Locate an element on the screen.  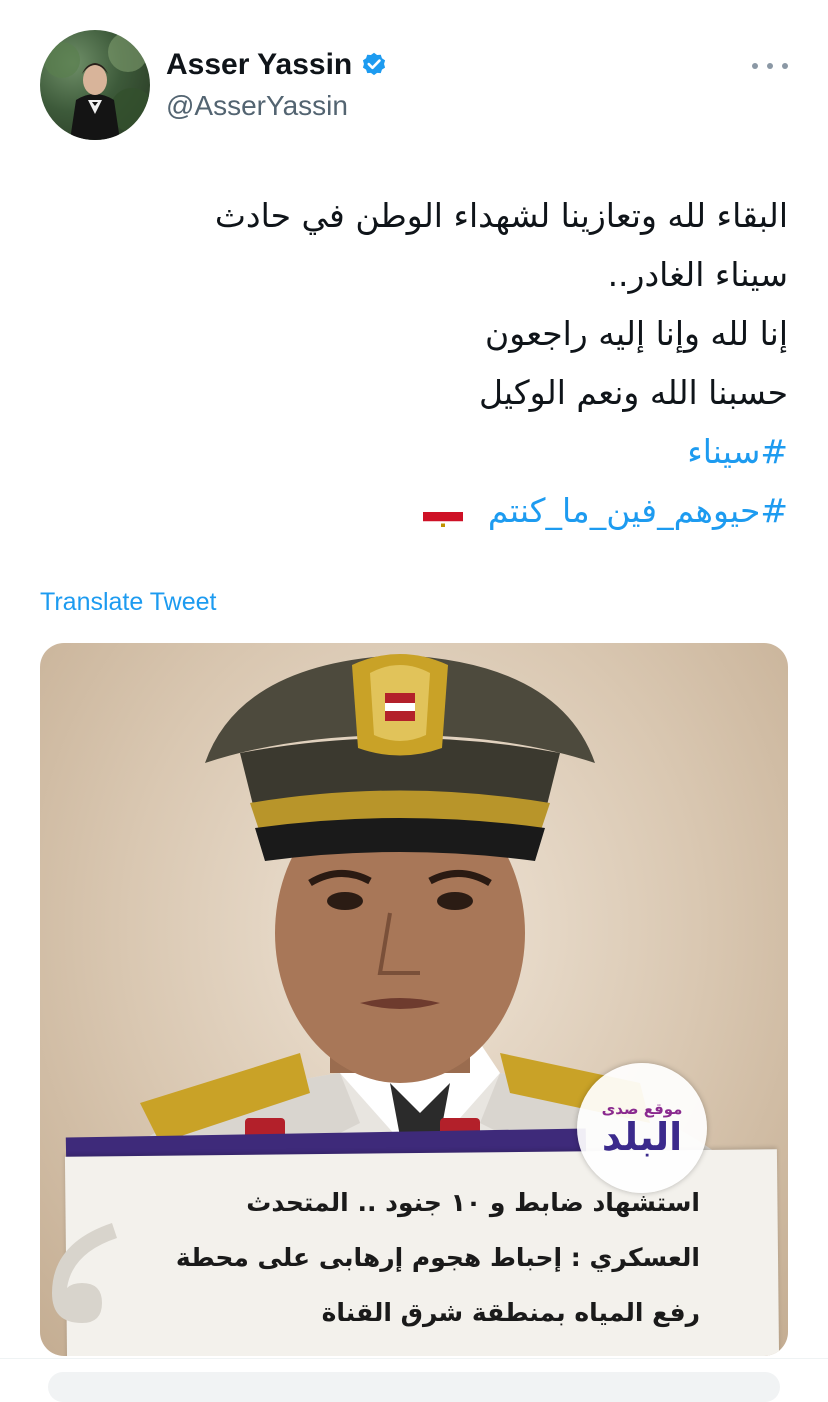
sada-elbalad-logo: موقع صدى البلد is located at coordinates (642, 1128).